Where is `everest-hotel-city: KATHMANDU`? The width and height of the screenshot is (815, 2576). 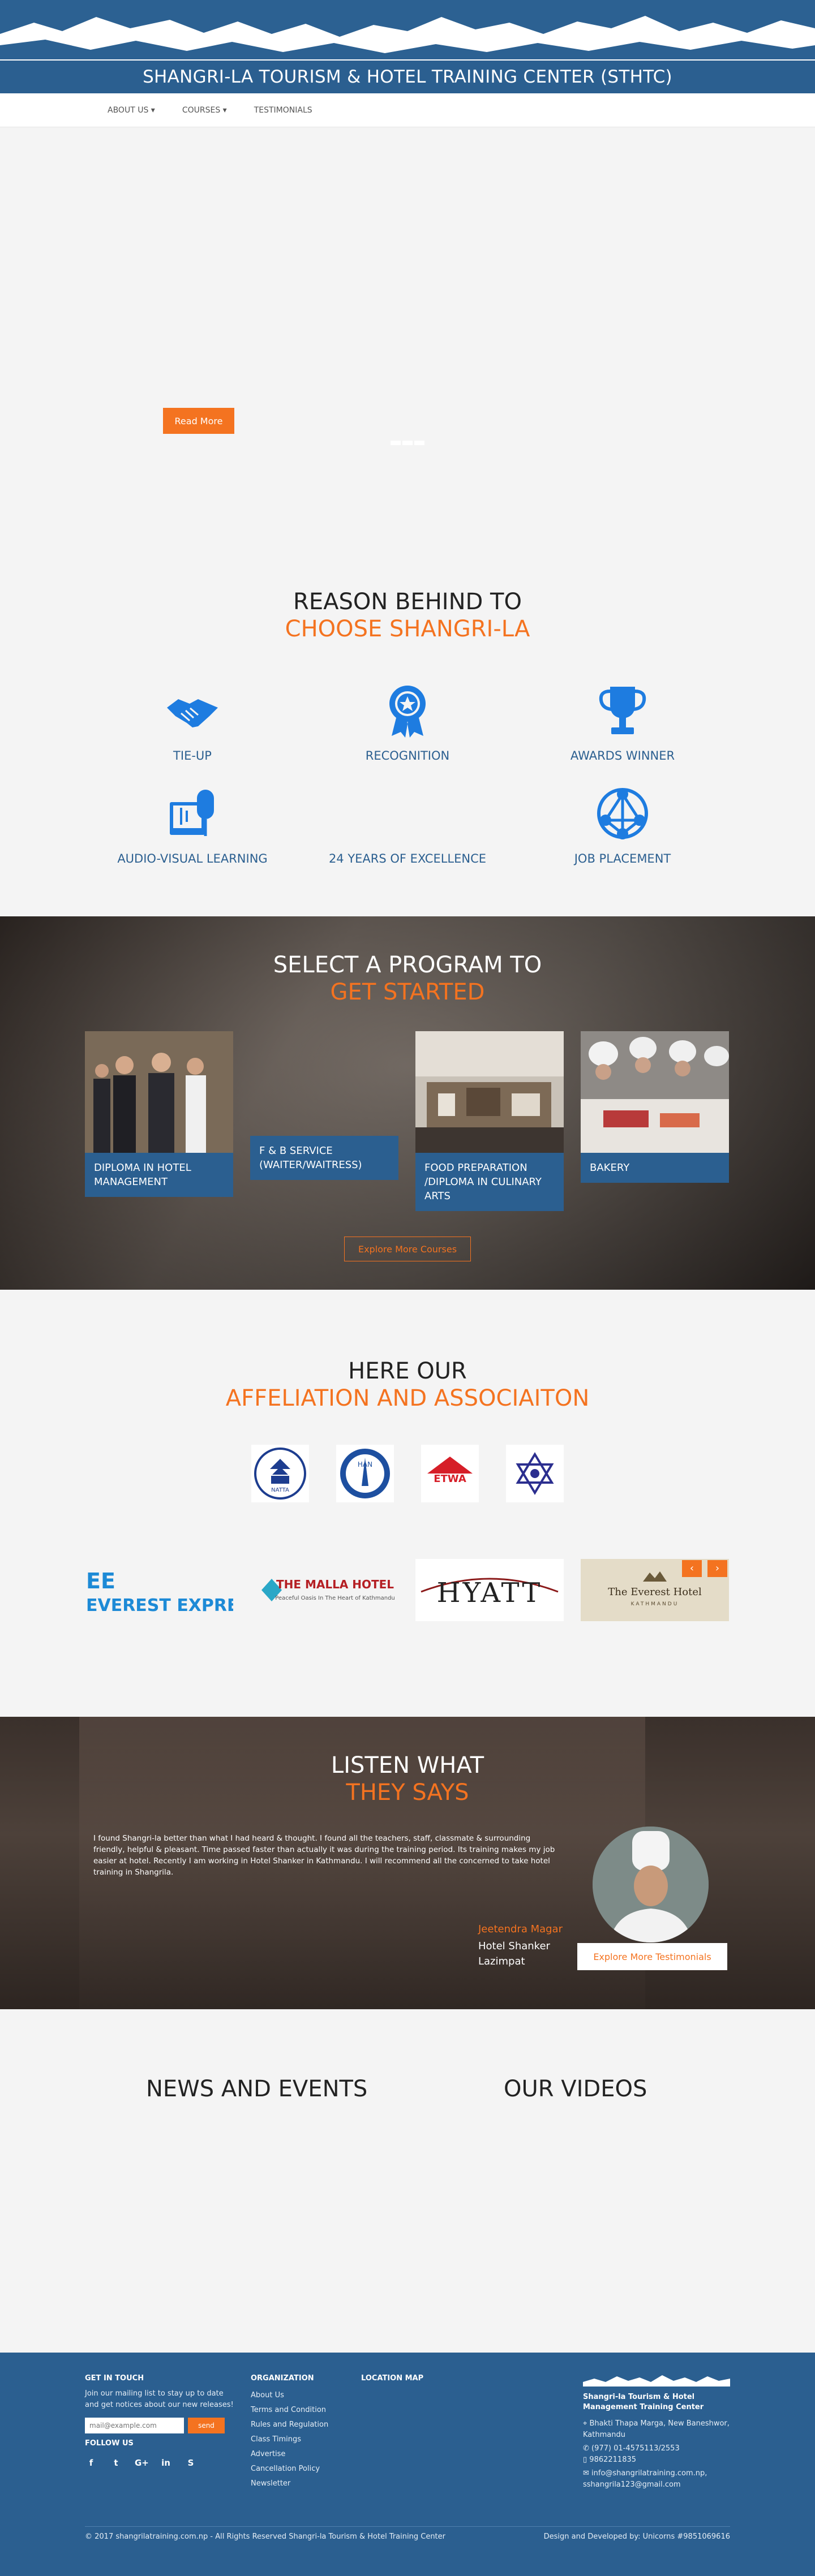 everest-hotel-city: KATHMANDU is located at coordinates (655, 1604).